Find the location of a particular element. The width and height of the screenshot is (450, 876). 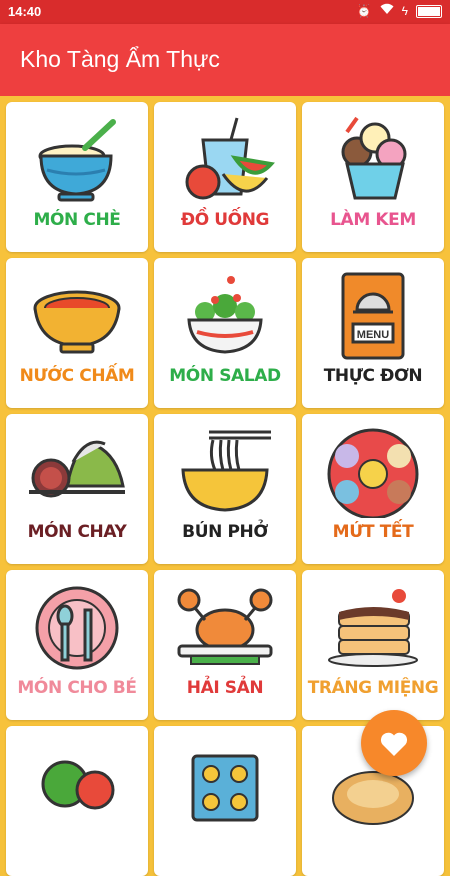

battery-icon is located at coordinates (429, 11).